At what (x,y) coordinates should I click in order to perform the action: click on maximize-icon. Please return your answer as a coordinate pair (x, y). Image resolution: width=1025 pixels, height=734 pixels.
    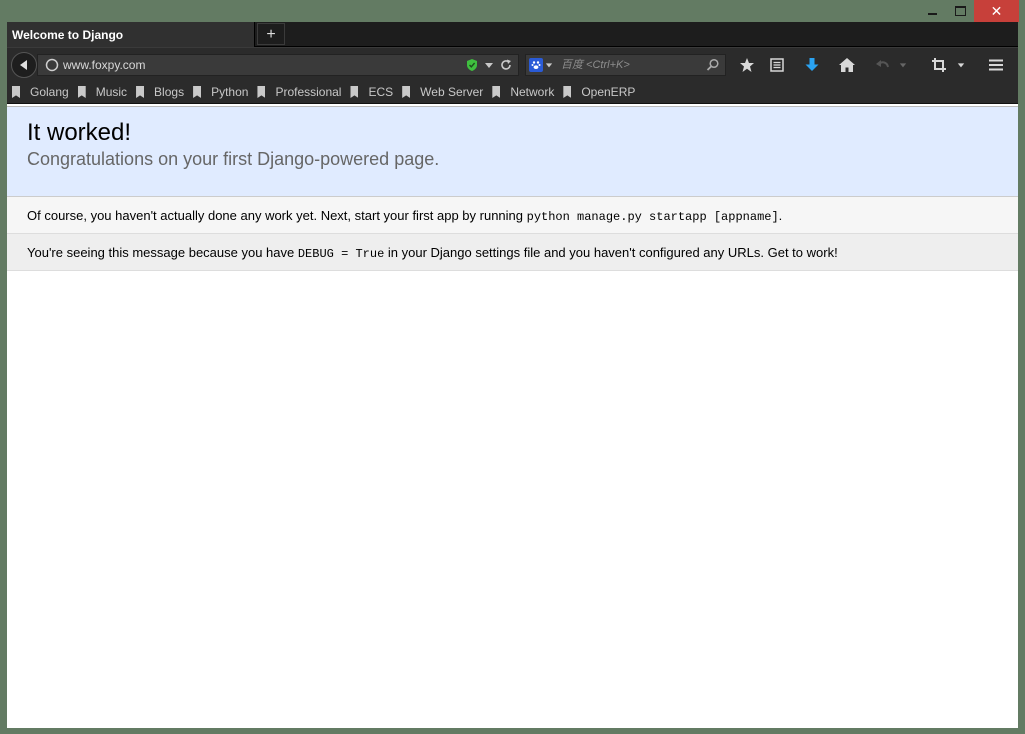
    Looking at the image, I should click on (960, 11).